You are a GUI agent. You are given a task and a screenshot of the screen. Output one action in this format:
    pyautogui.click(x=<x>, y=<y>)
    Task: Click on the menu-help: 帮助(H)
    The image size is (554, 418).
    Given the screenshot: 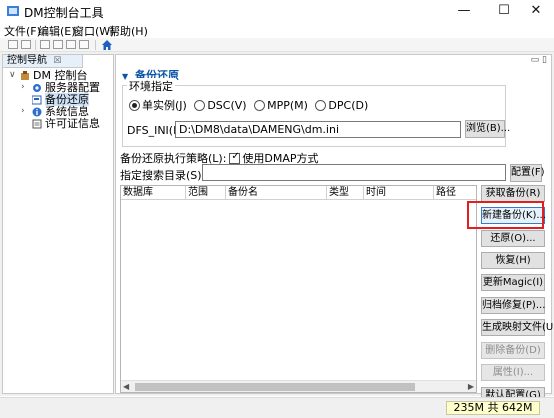 What is the action you would take?
    pyautogui.click(x=128, y=31)
    